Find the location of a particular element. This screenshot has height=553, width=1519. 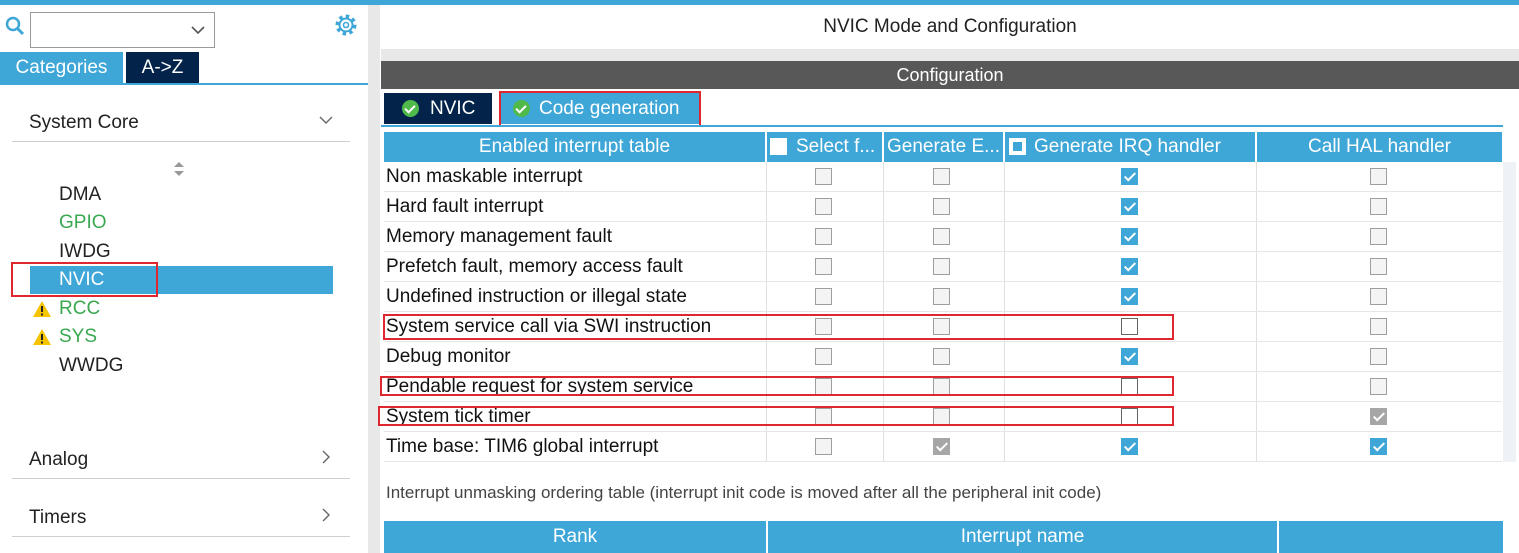

sidebar-item-dma: DMA is located at coordinates (181, 195).